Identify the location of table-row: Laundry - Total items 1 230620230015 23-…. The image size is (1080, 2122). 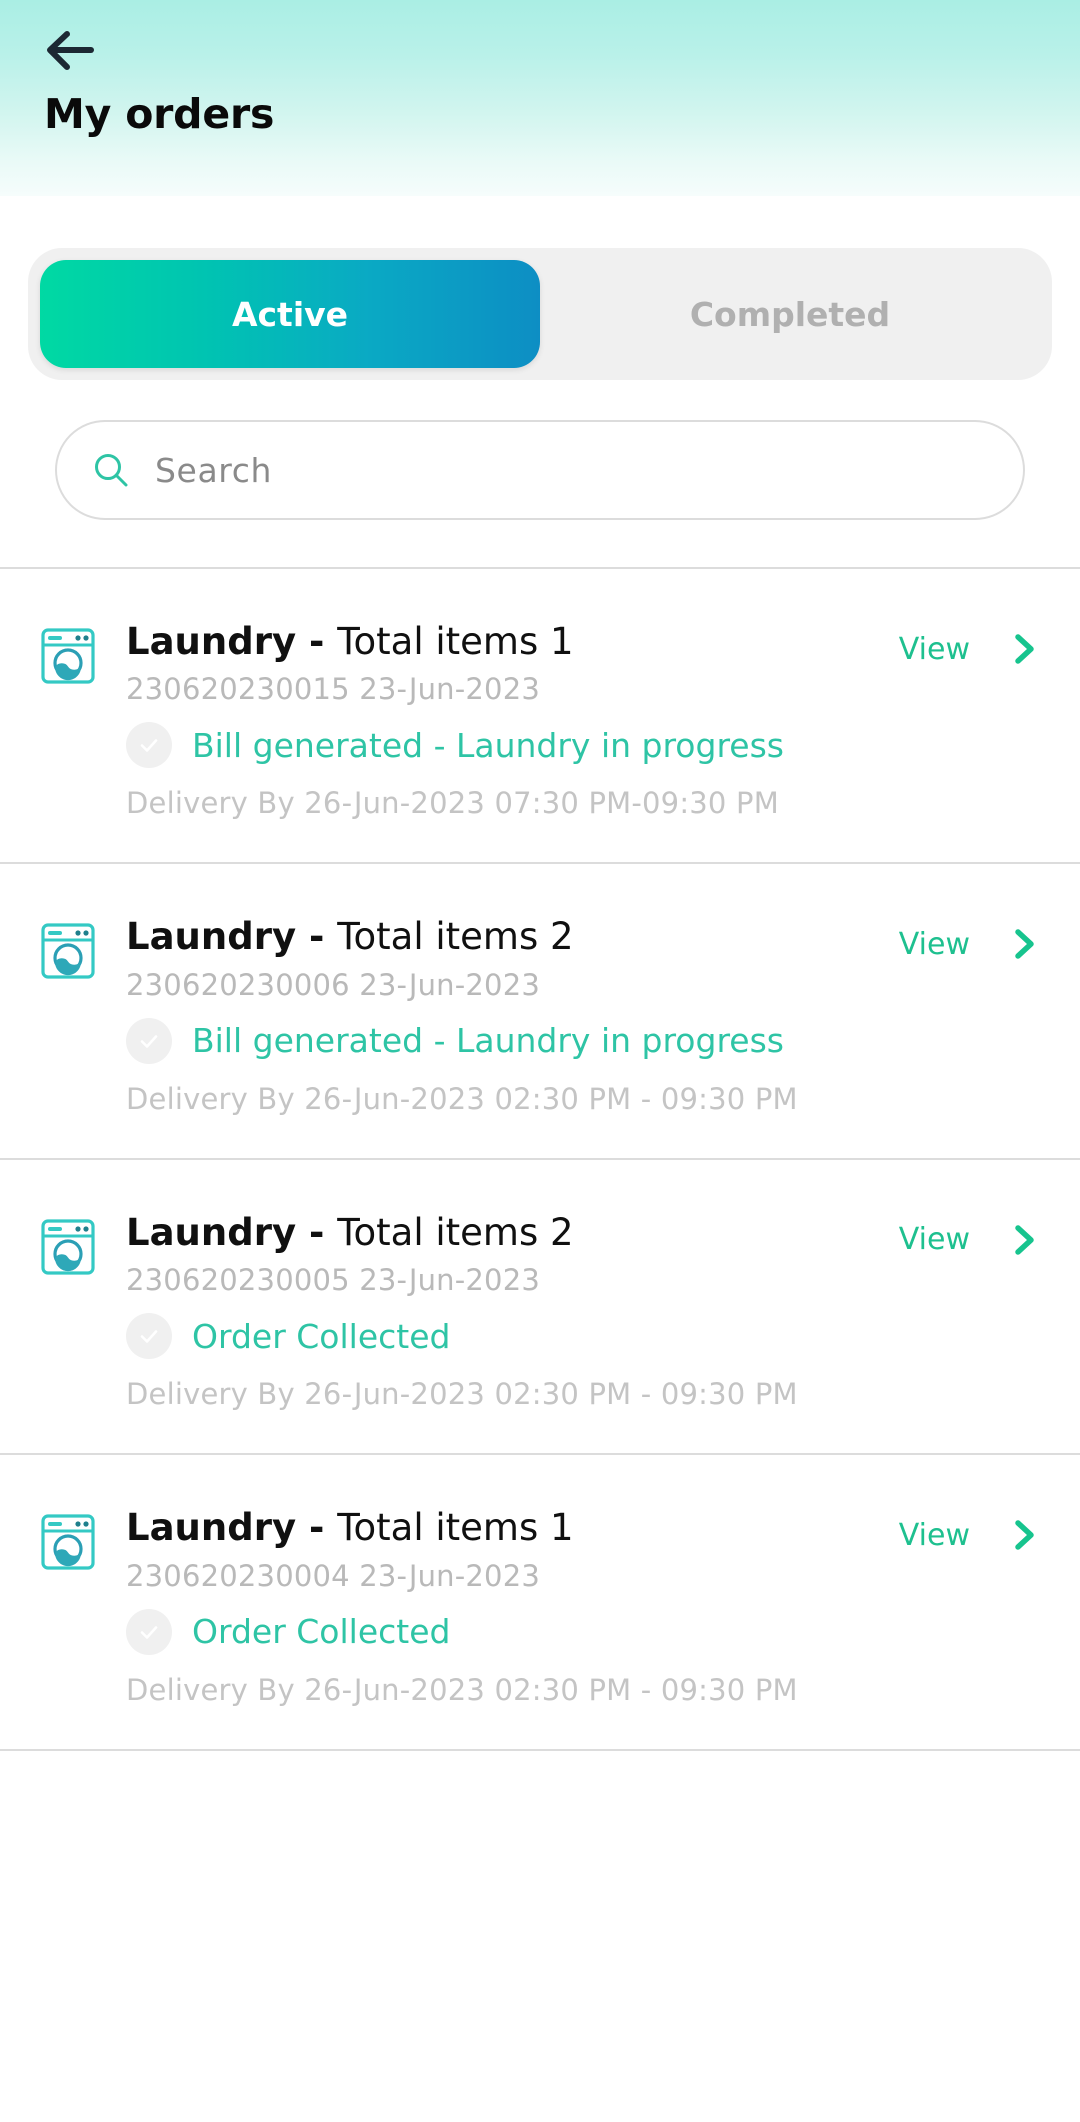
(540, 717).